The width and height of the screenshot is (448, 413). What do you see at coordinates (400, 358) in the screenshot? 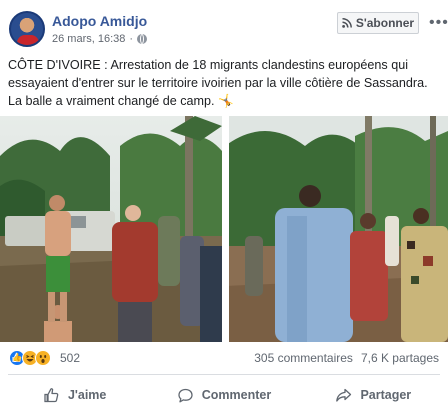
I see `share-count: 7,6 K partages` at bounding box center [400, 358].